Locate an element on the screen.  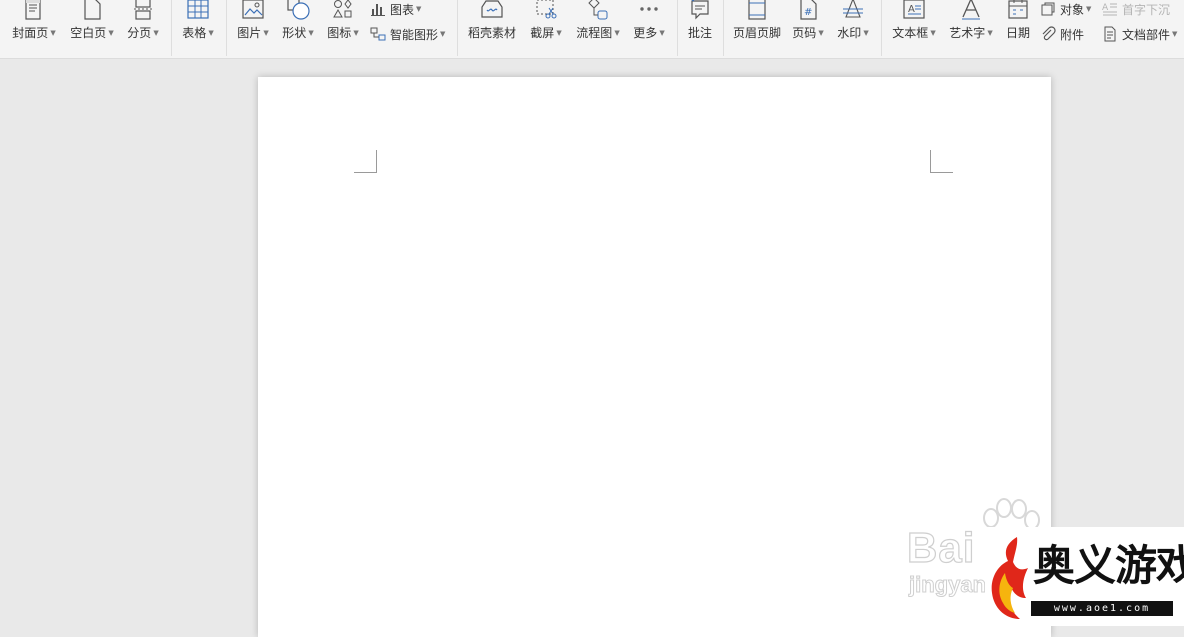
picture-button: 图片 ▼ is located at coordinates (253, 29).